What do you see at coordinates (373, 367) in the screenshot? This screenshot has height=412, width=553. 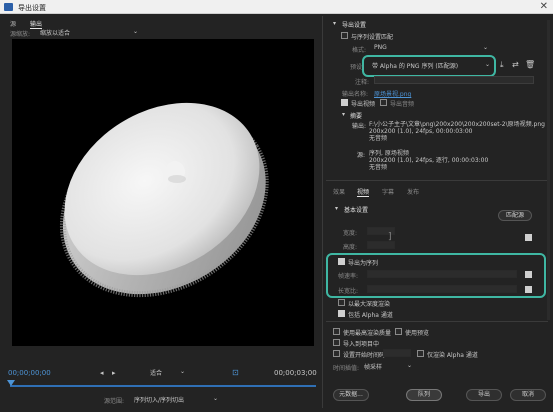 I see `interpolation-value: 帧采样` at bounding box center [373, 367].